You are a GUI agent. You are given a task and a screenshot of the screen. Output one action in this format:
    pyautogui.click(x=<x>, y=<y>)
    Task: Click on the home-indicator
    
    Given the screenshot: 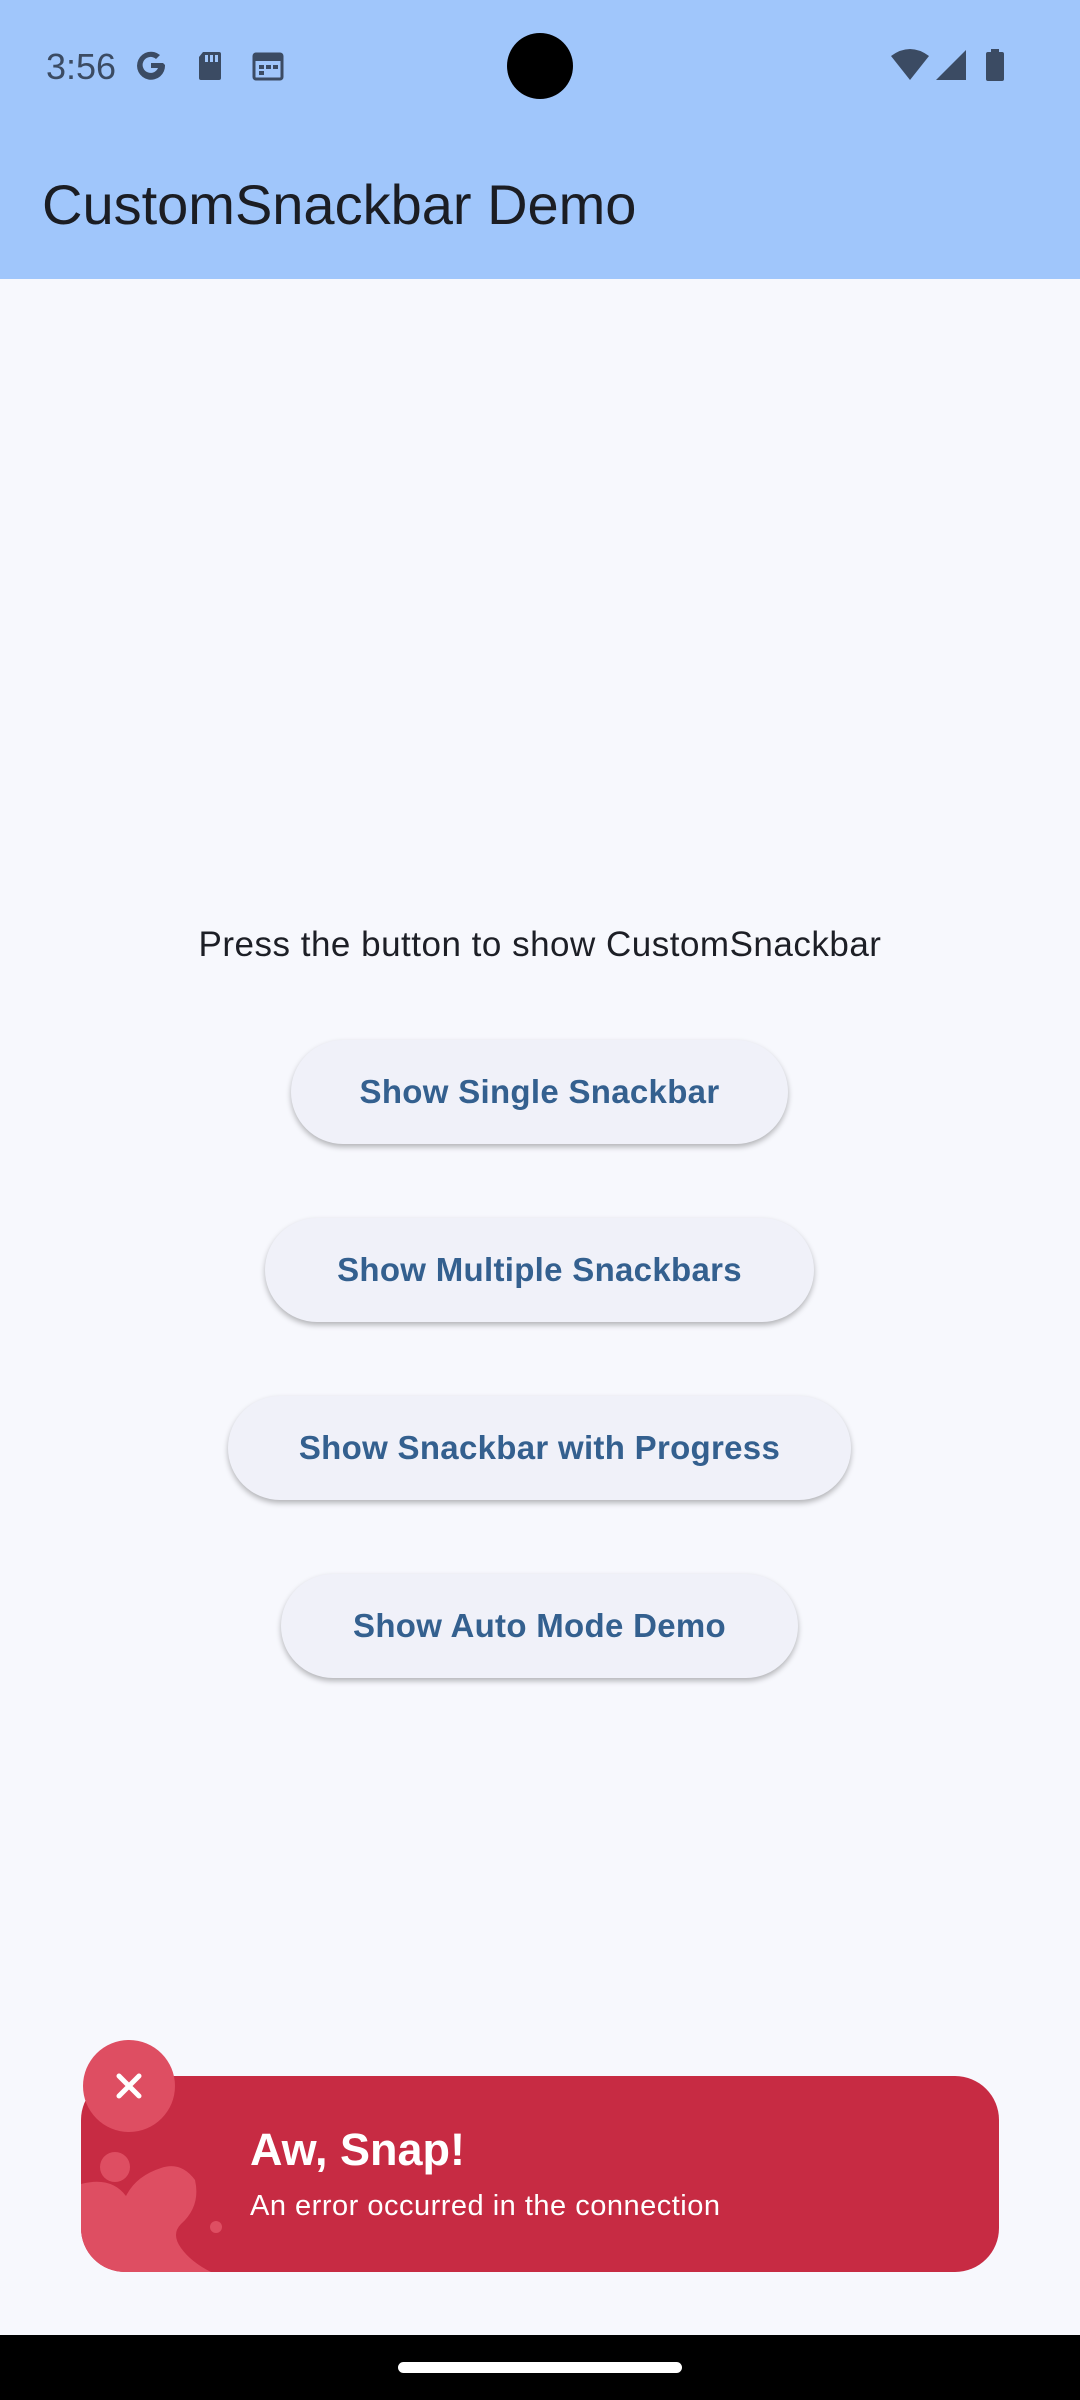 What is the action you would take?
    pyautogui.click(x=540, y=2367)
    